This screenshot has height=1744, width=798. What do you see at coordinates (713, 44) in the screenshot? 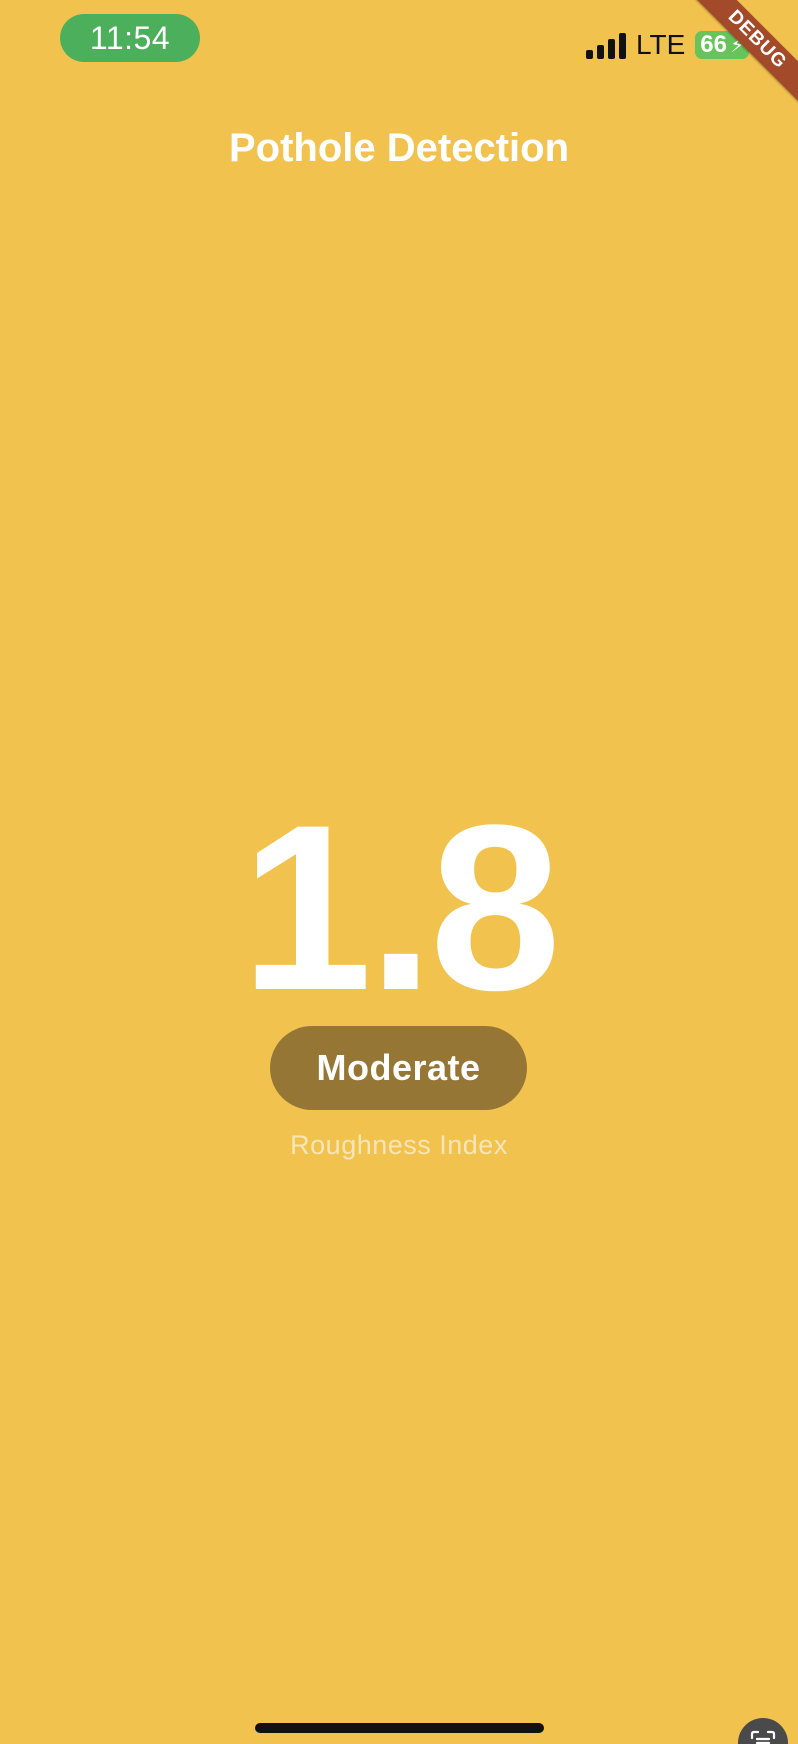
I see `battery-level: 66` at bounding box center [713, 44].